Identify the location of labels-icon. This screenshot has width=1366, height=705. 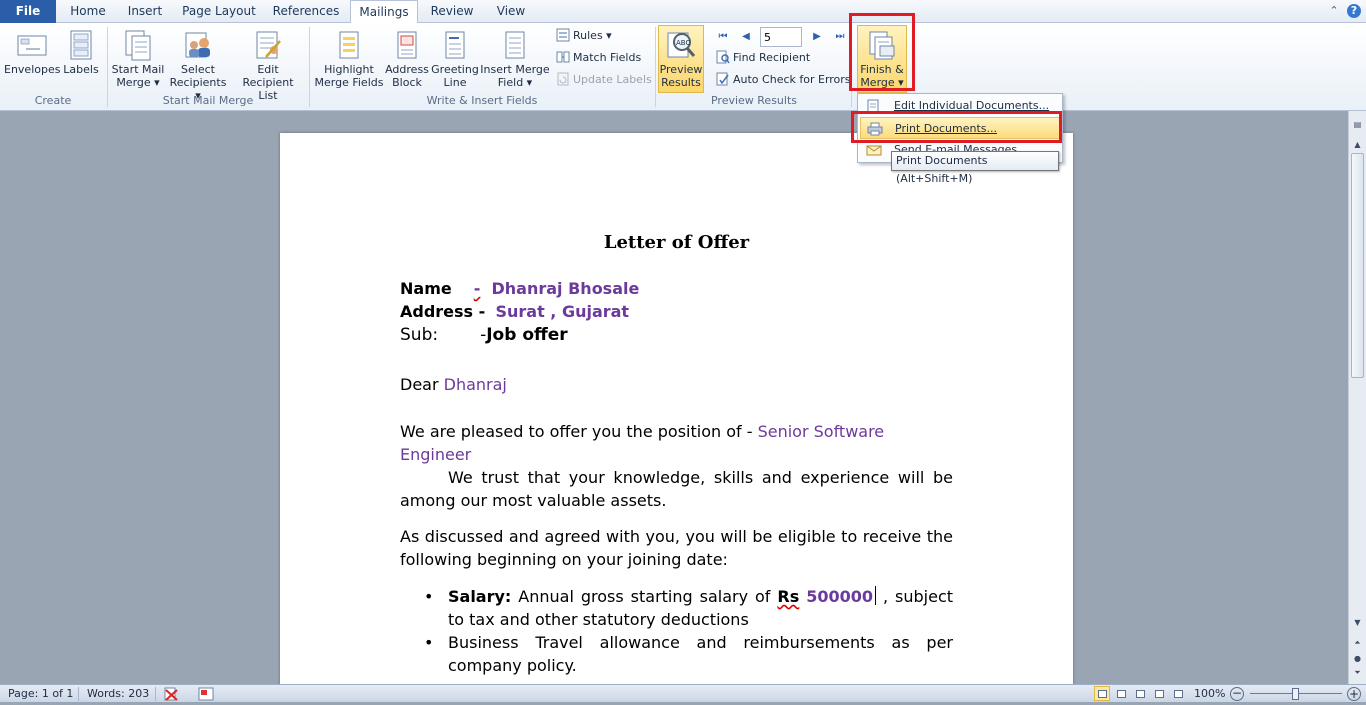
(81, 45).